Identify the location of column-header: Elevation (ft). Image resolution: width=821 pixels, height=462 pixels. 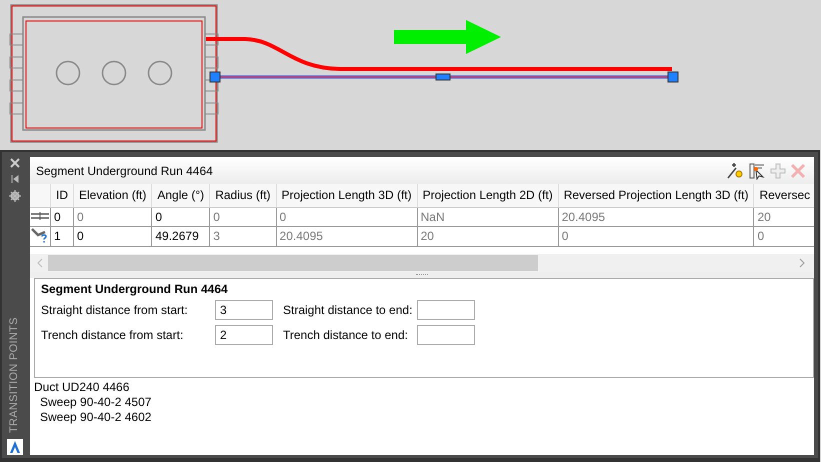
(113, 195).